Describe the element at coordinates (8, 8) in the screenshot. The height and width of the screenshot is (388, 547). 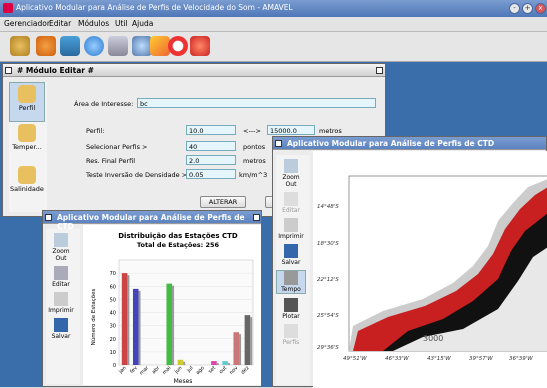
I see `app-icon` at that location.